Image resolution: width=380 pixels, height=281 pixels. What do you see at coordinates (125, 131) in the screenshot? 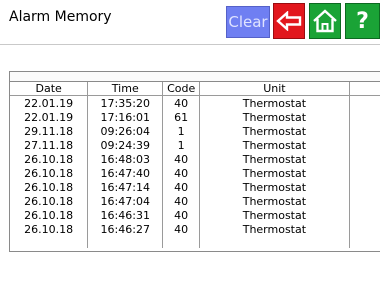
I see `cell-time: 09:26:04` at bounding box center [125, 131].